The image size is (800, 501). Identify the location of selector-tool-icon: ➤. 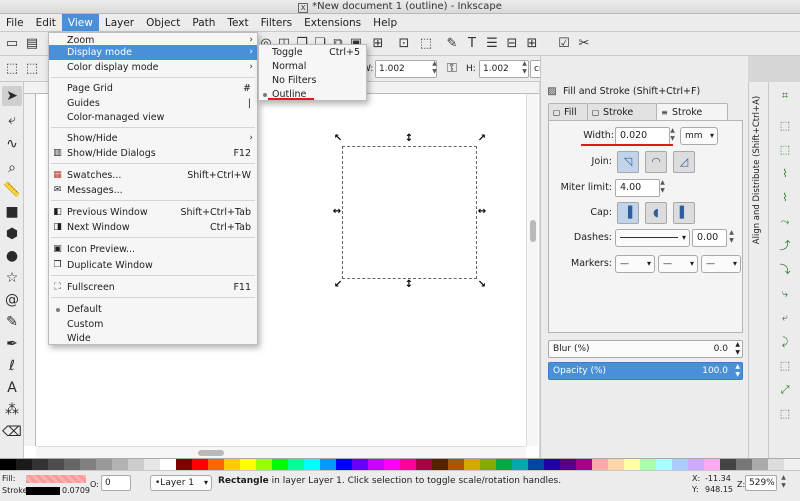
(12, 96).